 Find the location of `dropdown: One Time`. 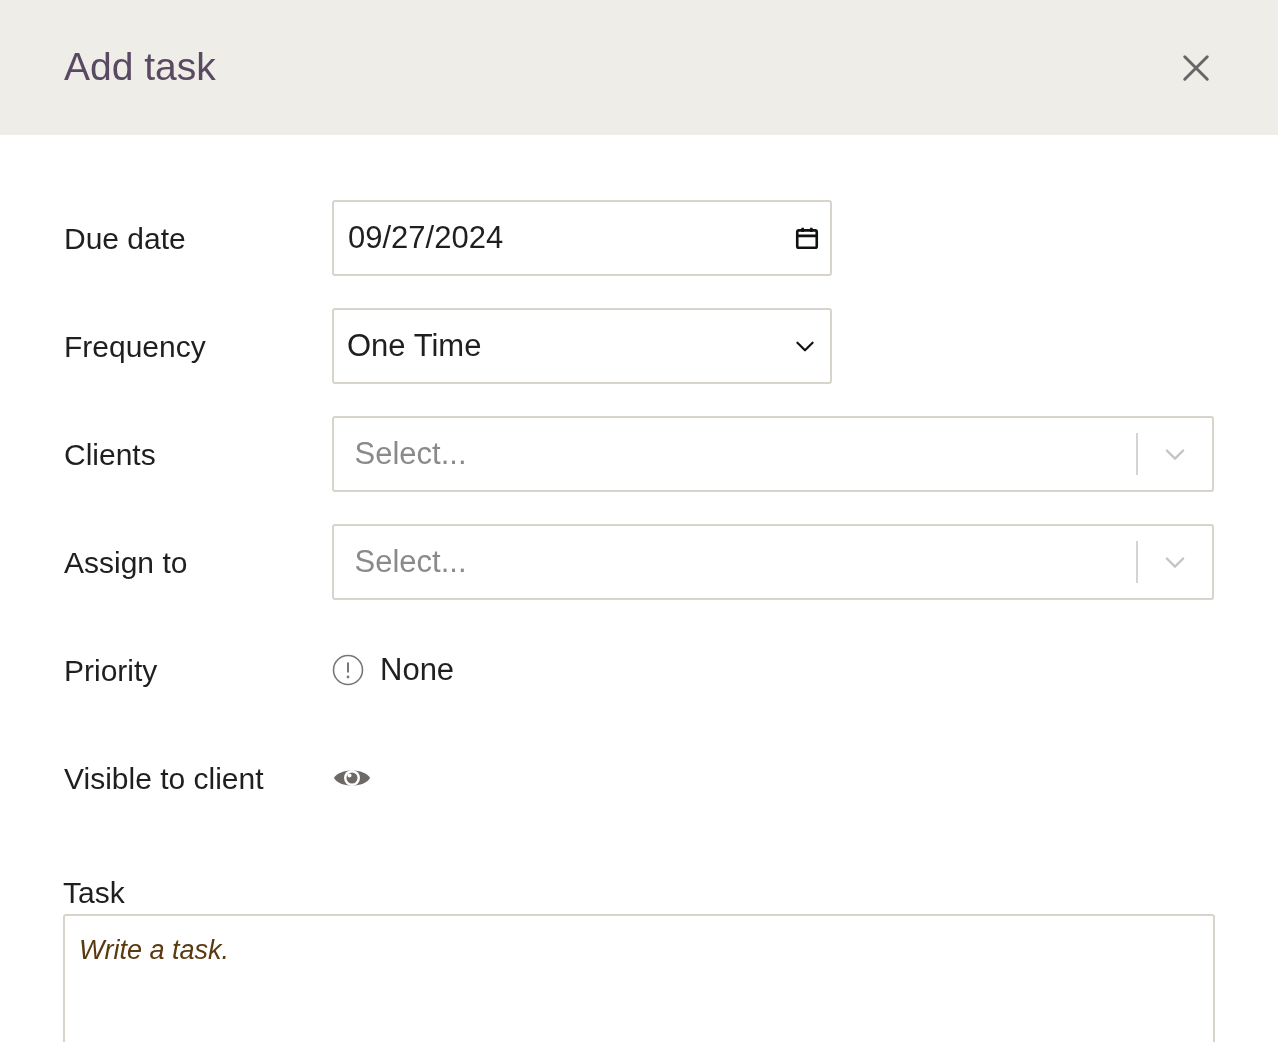

dropdown: One Time is located at coordinates (582, 346).